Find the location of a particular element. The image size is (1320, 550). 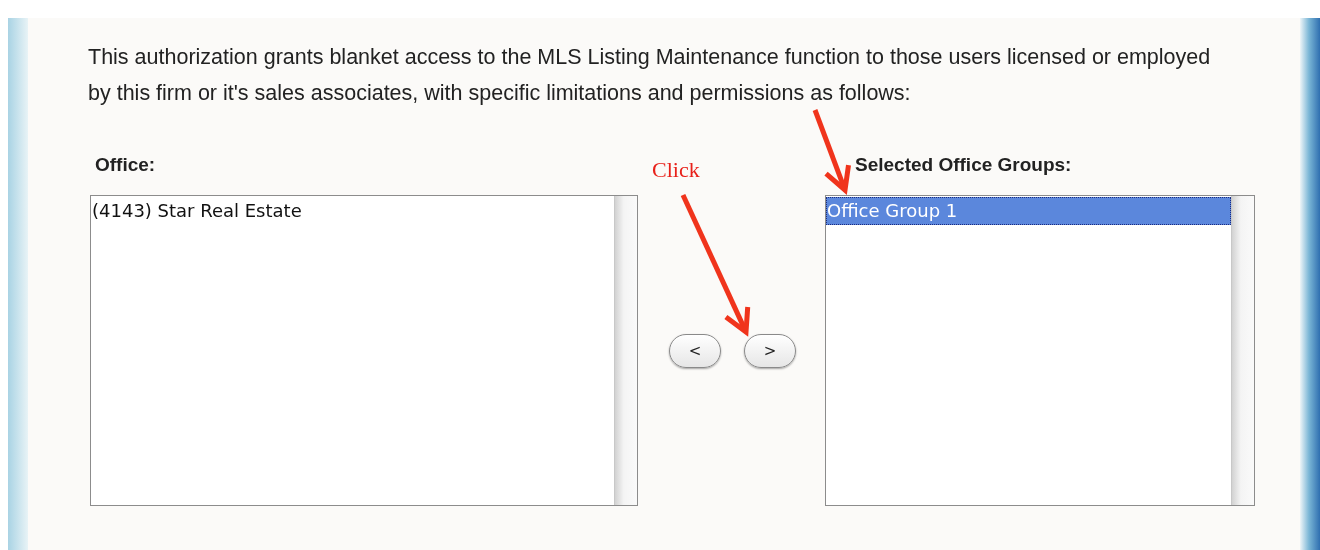

office-label: Office: is located at coordinates (125, 165).